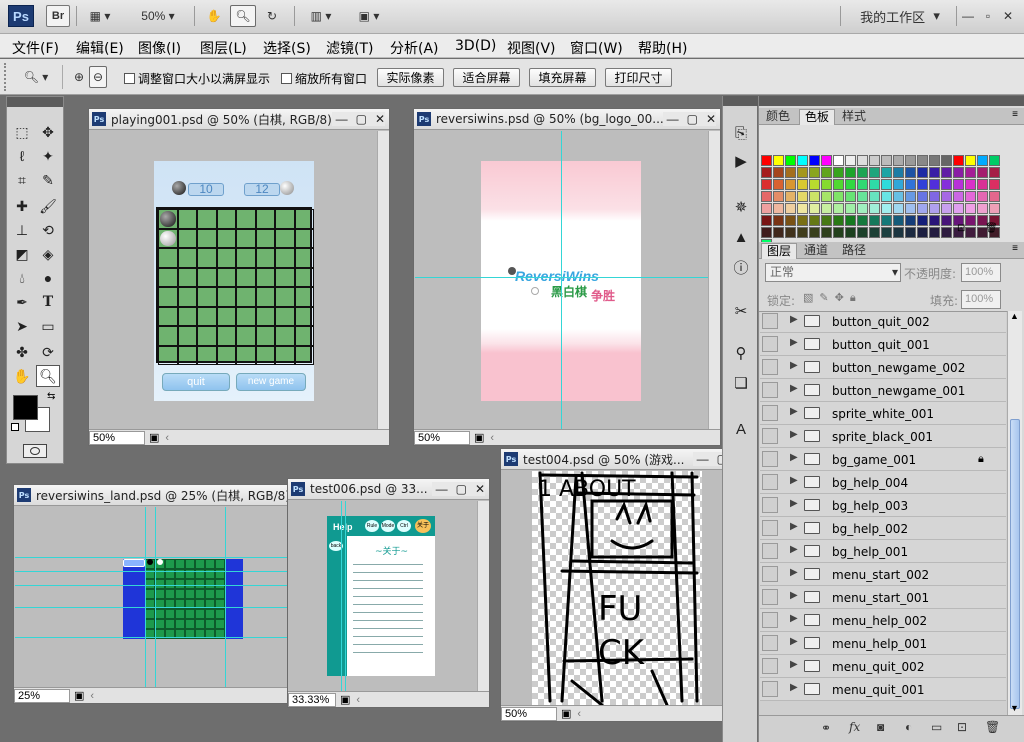 The width and height of the screenshot is (1024, 742). I want to click on zoom-all-windows-checkbox: 缩放所有窗口, so click(324, 78).